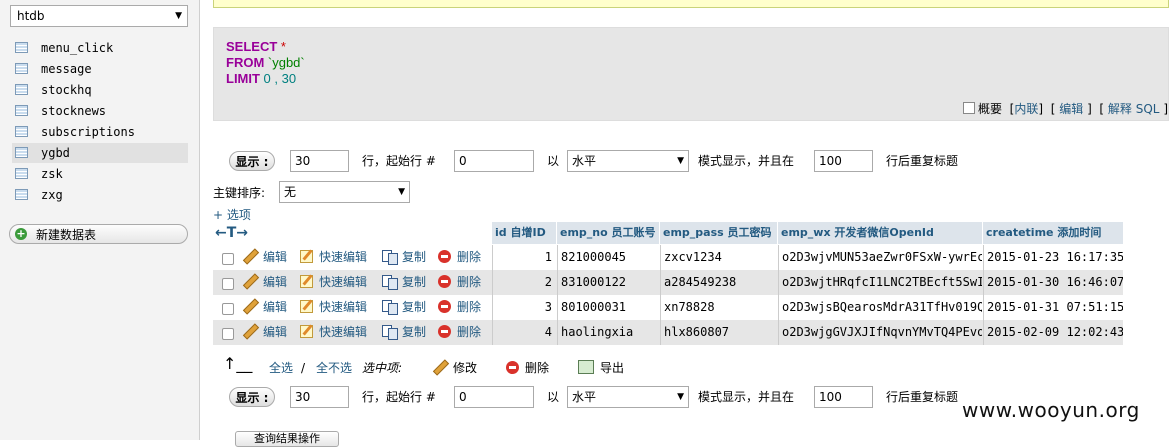  I want to click on sidebar-table-item-active: ygbd, so click(100, 153).